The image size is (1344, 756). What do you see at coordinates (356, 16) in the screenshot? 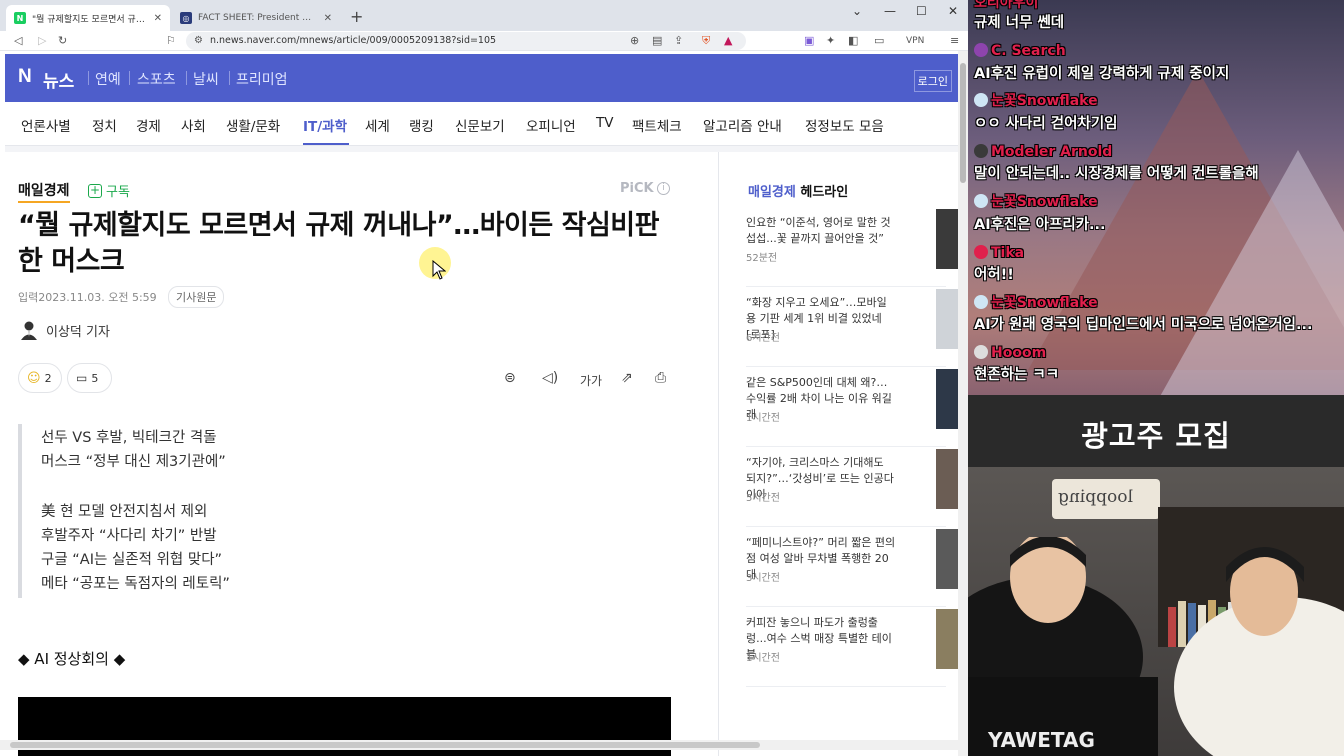
I see `new-tab-button: +` at bounding box center [356, 16].